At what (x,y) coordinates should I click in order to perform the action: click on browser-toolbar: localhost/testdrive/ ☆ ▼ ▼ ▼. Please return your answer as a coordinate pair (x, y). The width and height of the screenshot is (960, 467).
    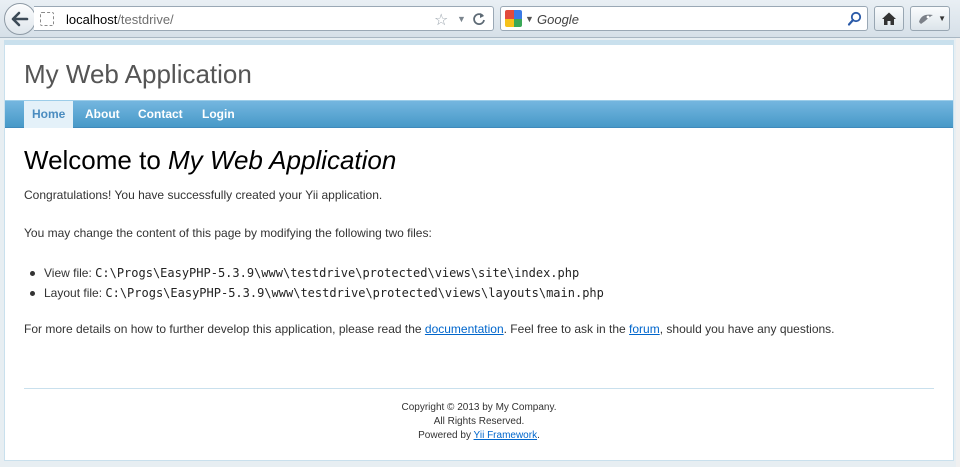
    Looking at the image, I should click on (480, 19).